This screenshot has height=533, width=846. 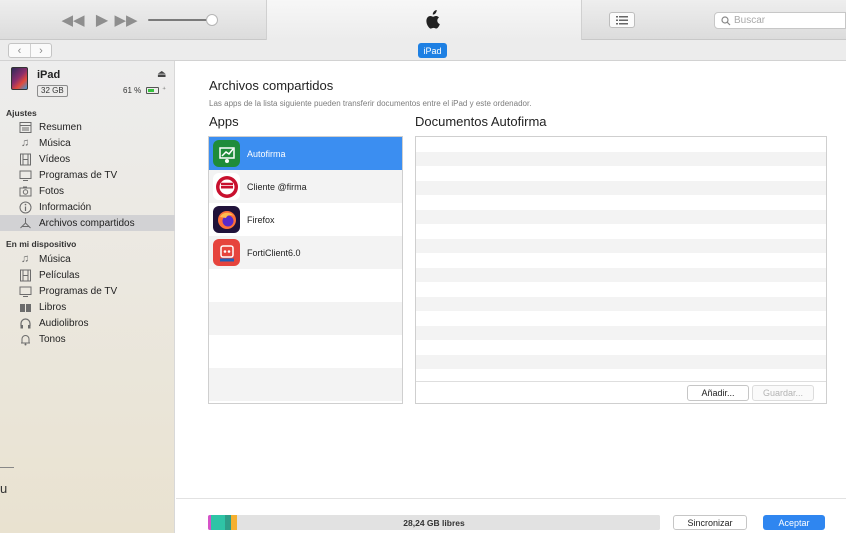 What do you see at coordinates (87, 191) in the screenshot?
I see `sidebar-item-photos: Fotos` at bounding box center [87, 191].